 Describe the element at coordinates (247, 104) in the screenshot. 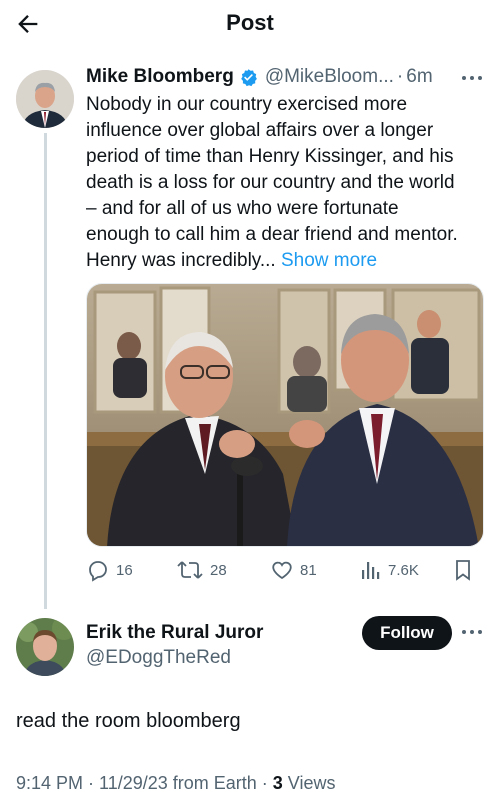

I see `tweet-text-line: Nobody in our country exercised more` at that location.